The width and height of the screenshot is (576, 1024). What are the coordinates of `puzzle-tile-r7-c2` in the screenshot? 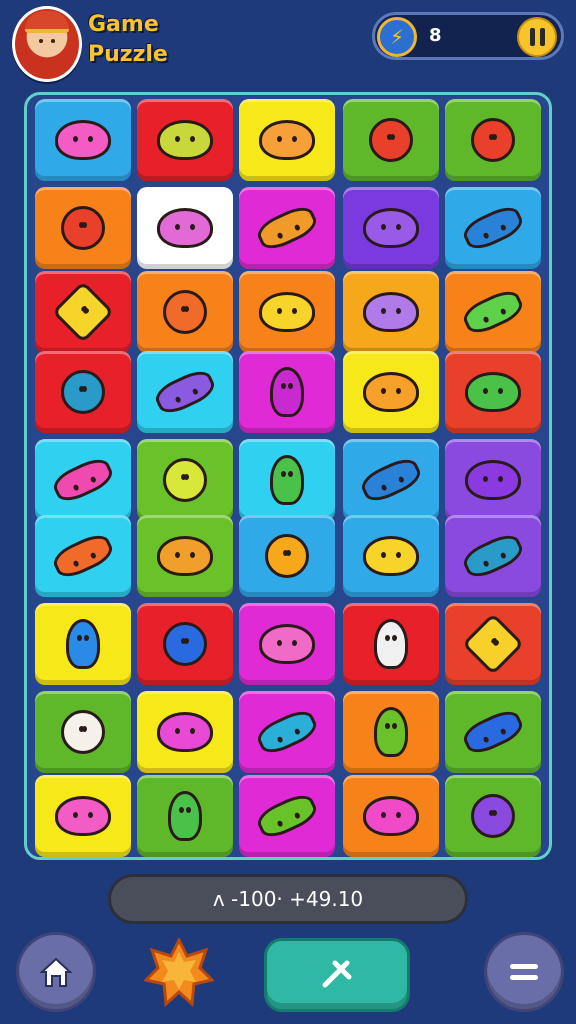 It's located at (185, 644).